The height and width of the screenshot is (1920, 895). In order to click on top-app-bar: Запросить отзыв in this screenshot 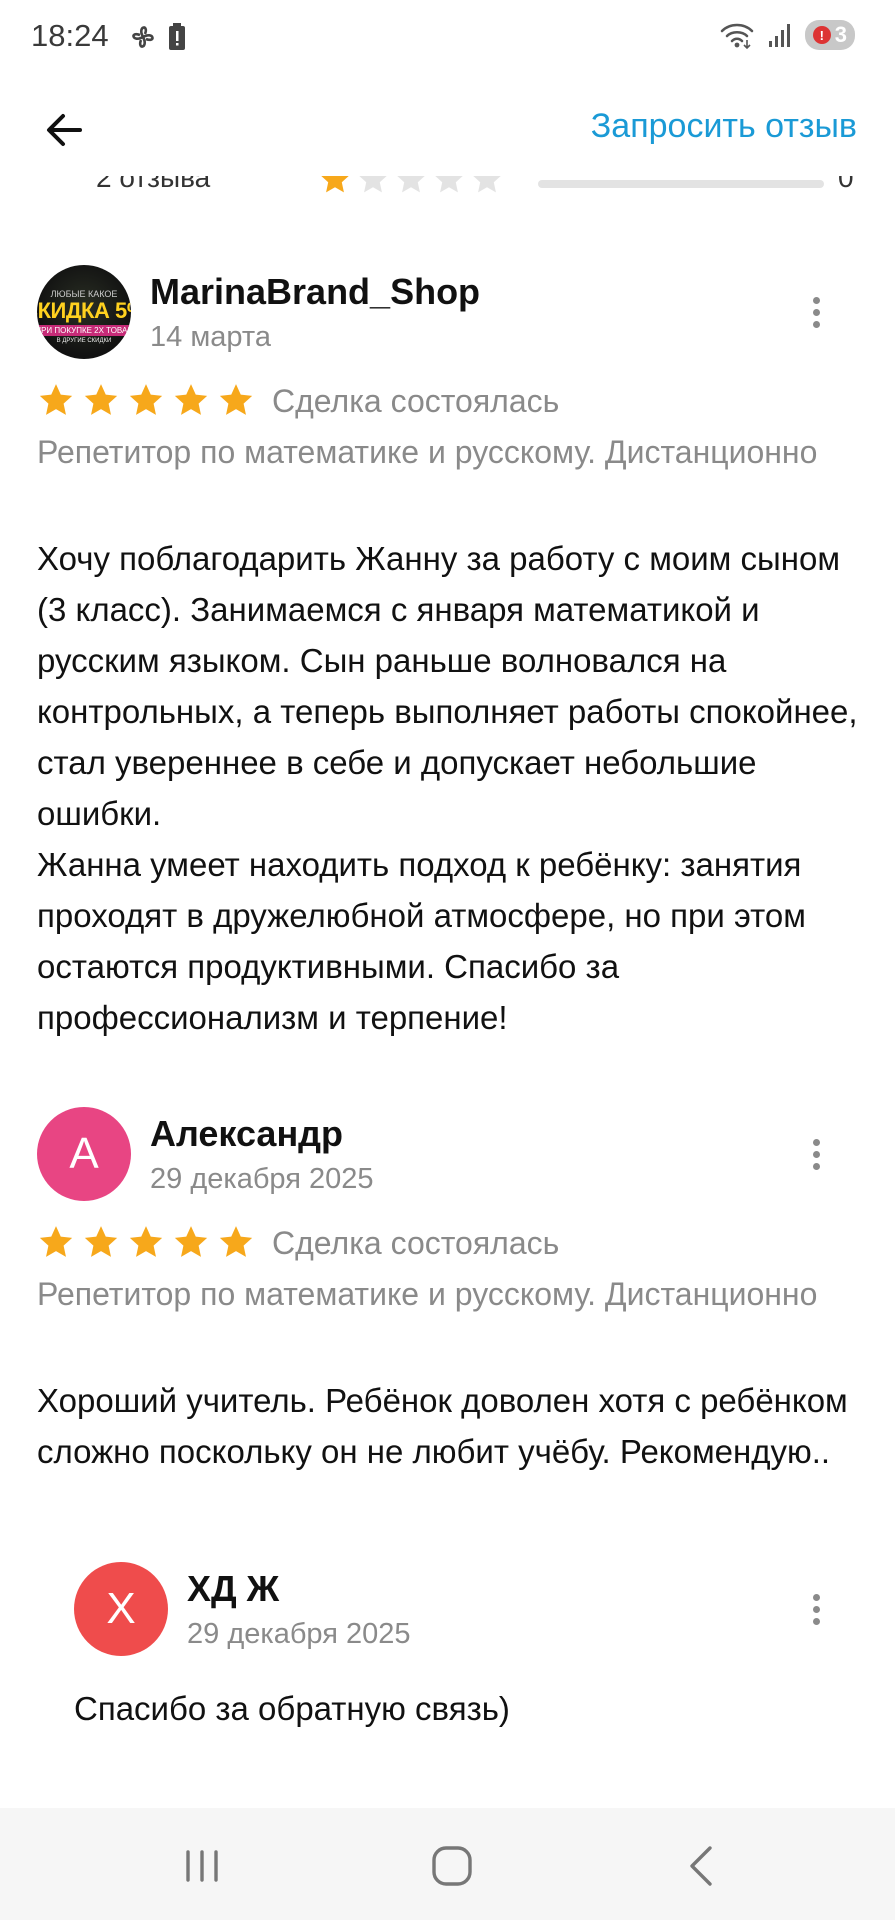, I will do `click(447, 127)`.